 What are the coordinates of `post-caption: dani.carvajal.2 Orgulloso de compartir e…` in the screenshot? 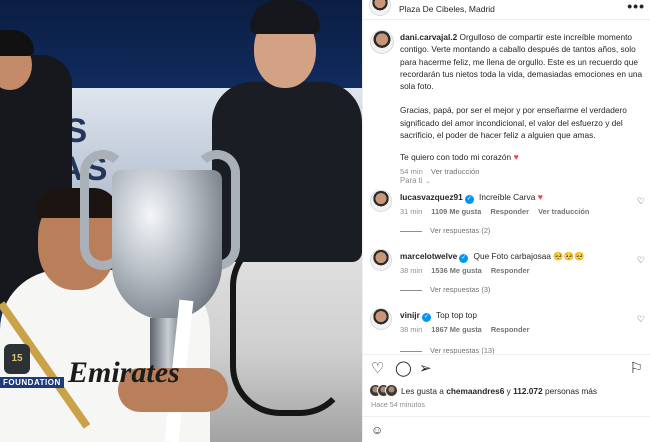 It's located at (522, 104).